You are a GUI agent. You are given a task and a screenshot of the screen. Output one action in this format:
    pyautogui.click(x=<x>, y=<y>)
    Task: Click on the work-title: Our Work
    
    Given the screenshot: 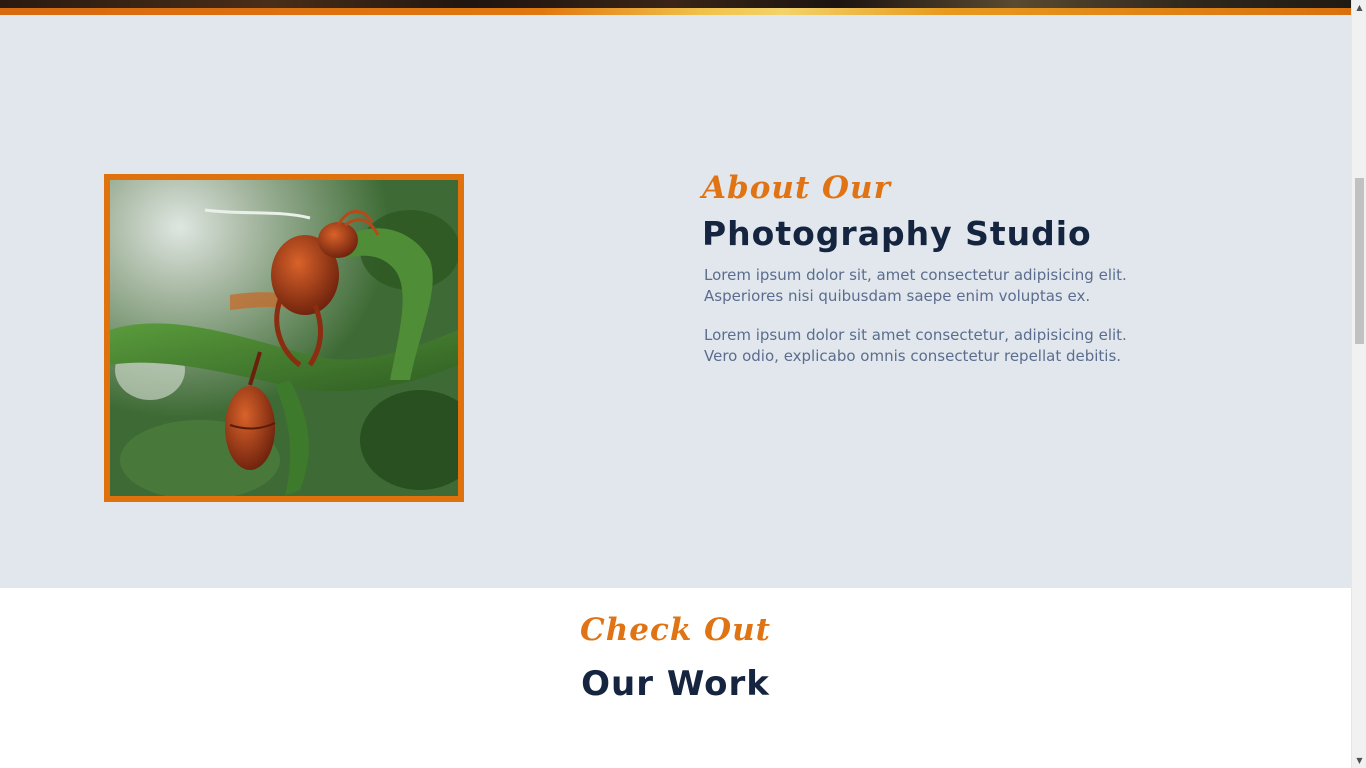 What is the action you would take?
    pyautogui.click(x=675, y=684)
    